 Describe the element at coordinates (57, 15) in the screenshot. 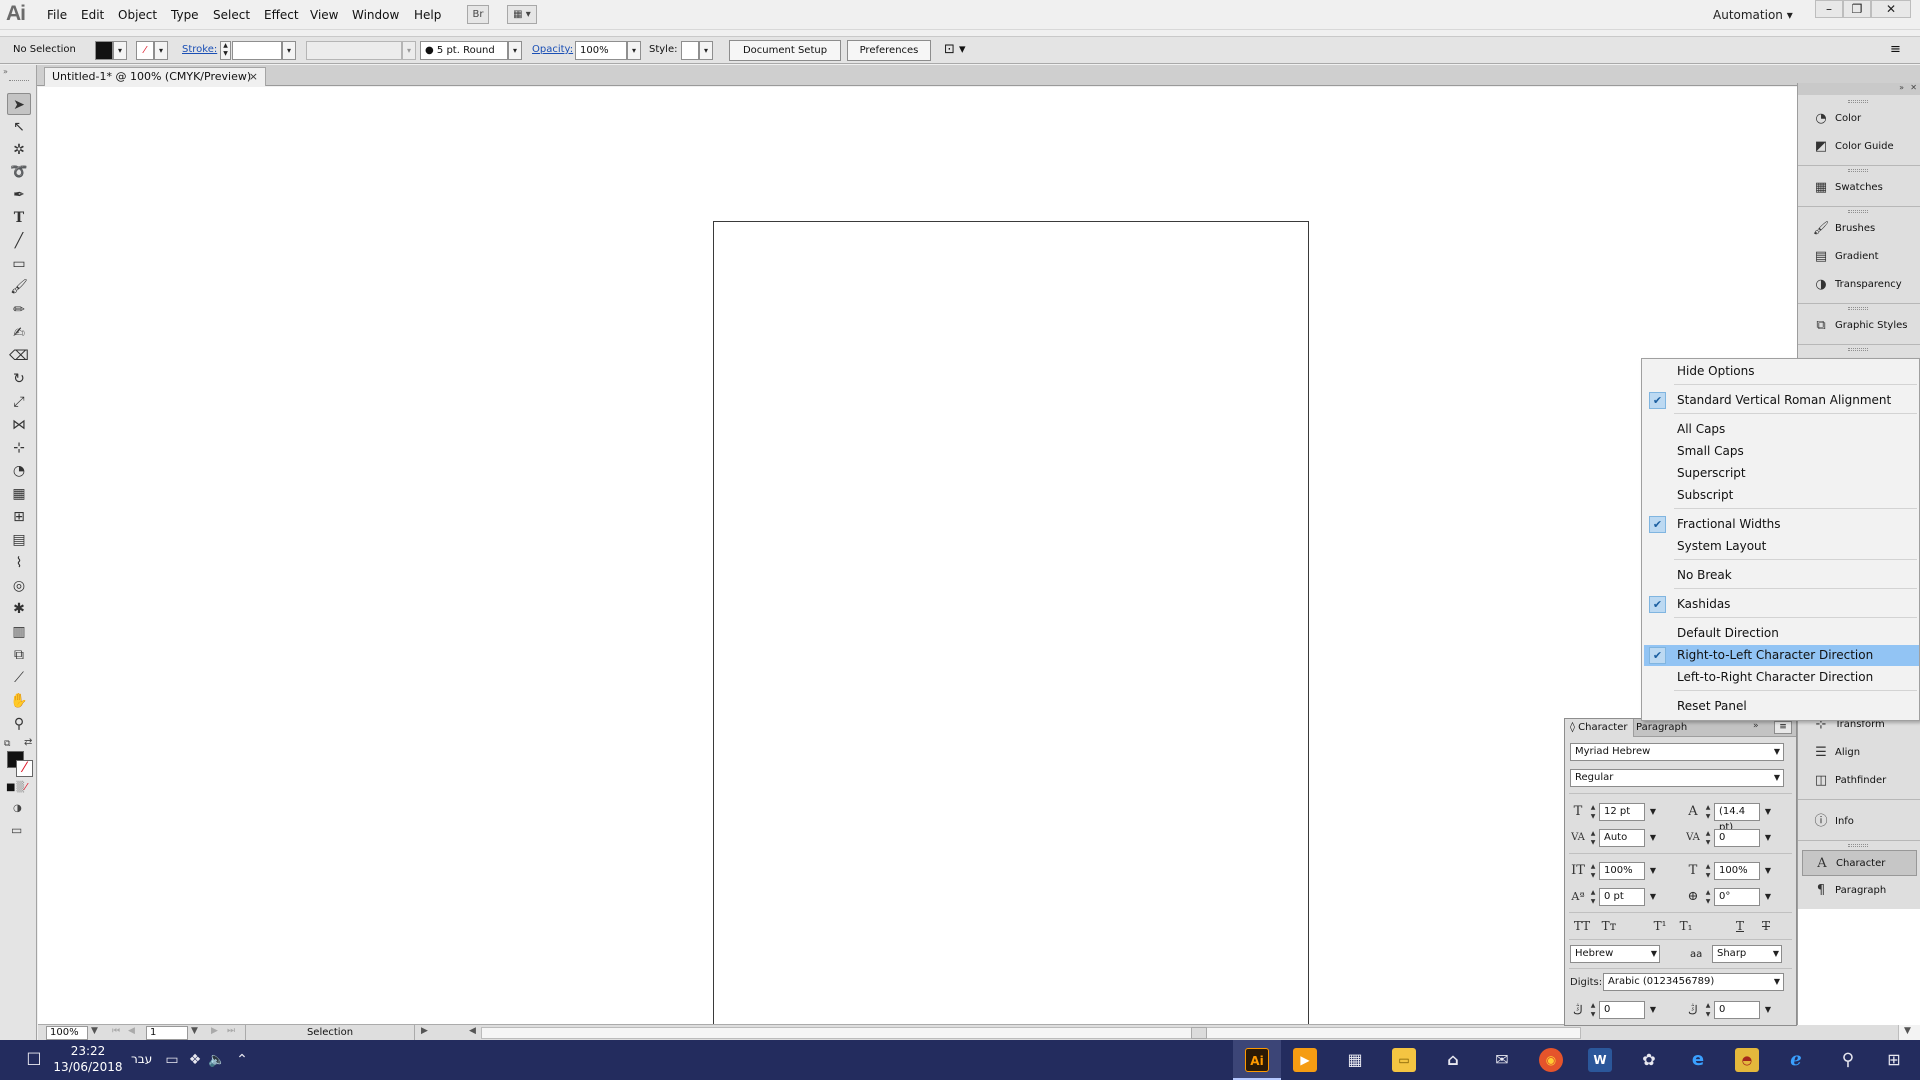

I see `menu-file: File` at that location.